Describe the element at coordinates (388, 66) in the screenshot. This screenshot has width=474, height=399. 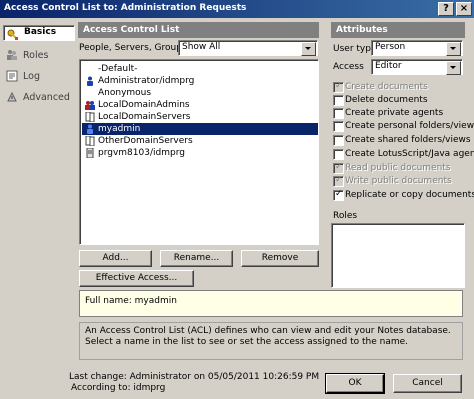
I see `access-value: Editor` at that location.